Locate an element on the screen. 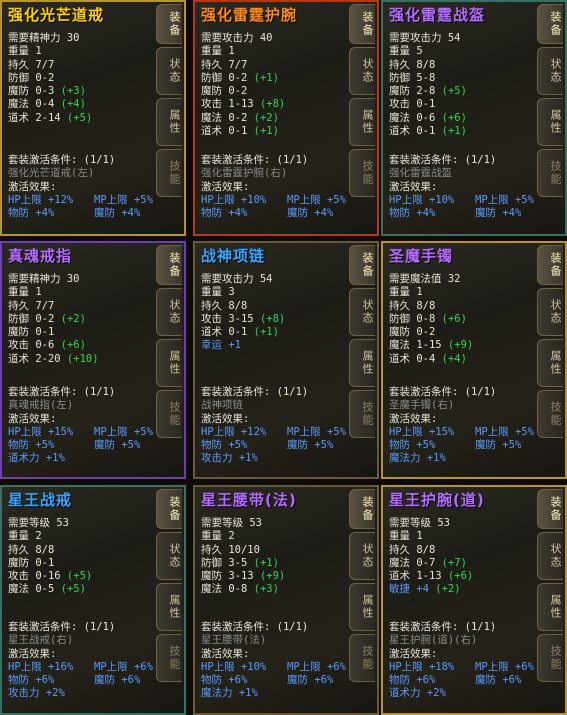 The image size is (567, 715). effect-row: HP上限 +12% MP上限 +5% is located at coordinates (273, 432).